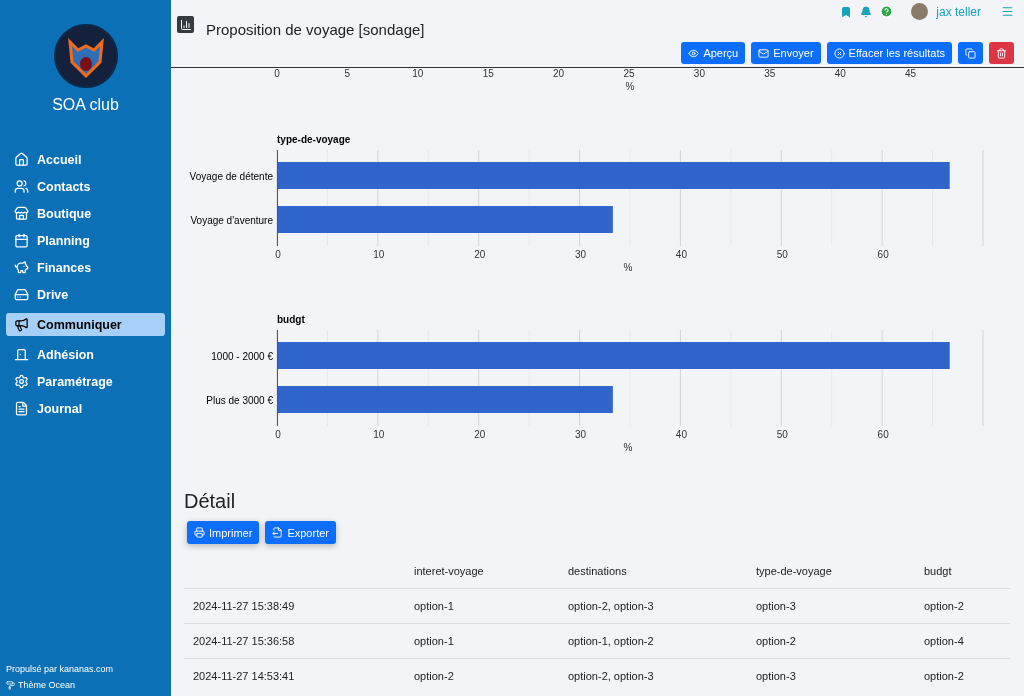  What do you see at coordinates (449, 571) in the screenshot?
I see `column-header: interet-voyage` at bounding box center [449, 571].